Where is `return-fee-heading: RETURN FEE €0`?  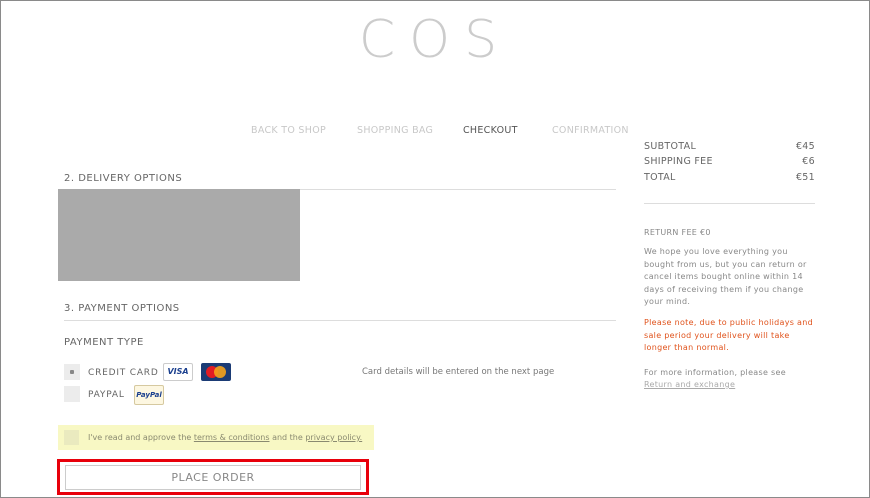
return-fee-heading: RETURN FEE €0 is located at coordinates (677, 232).